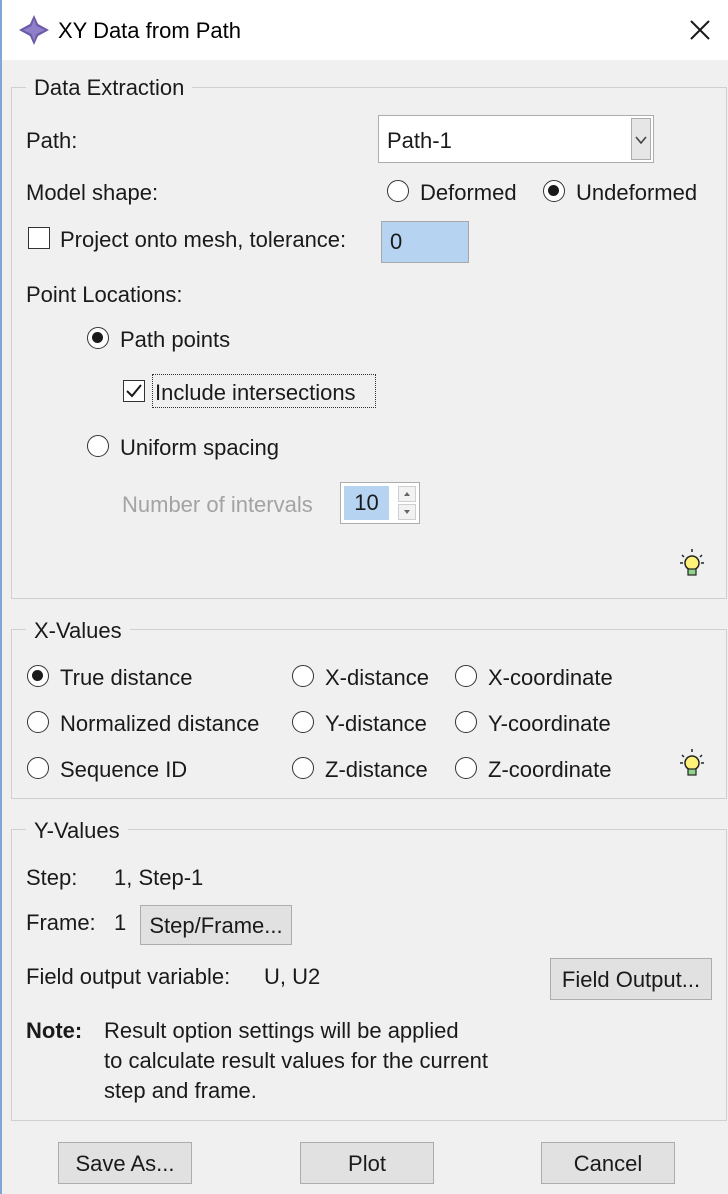 The height and width of the screenshot is (1194, 728). I want to click on path-points-radio, so click(98, 338).